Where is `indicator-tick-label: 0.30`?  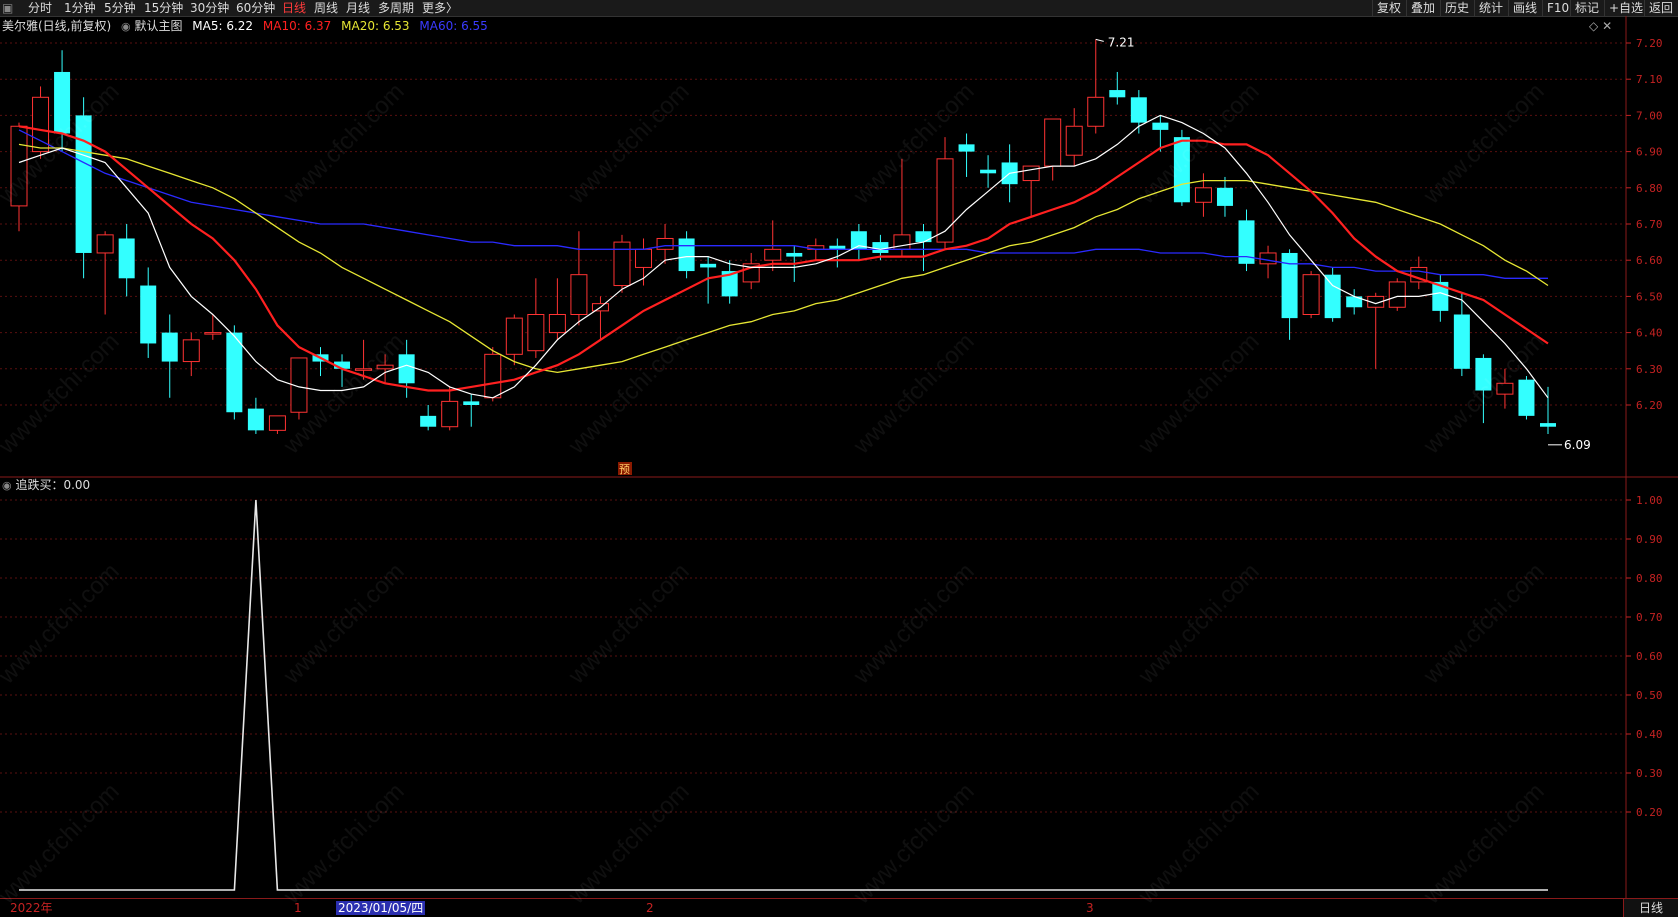
indicator-tick-label: 0.30 is located at coordinates (1649, 773).